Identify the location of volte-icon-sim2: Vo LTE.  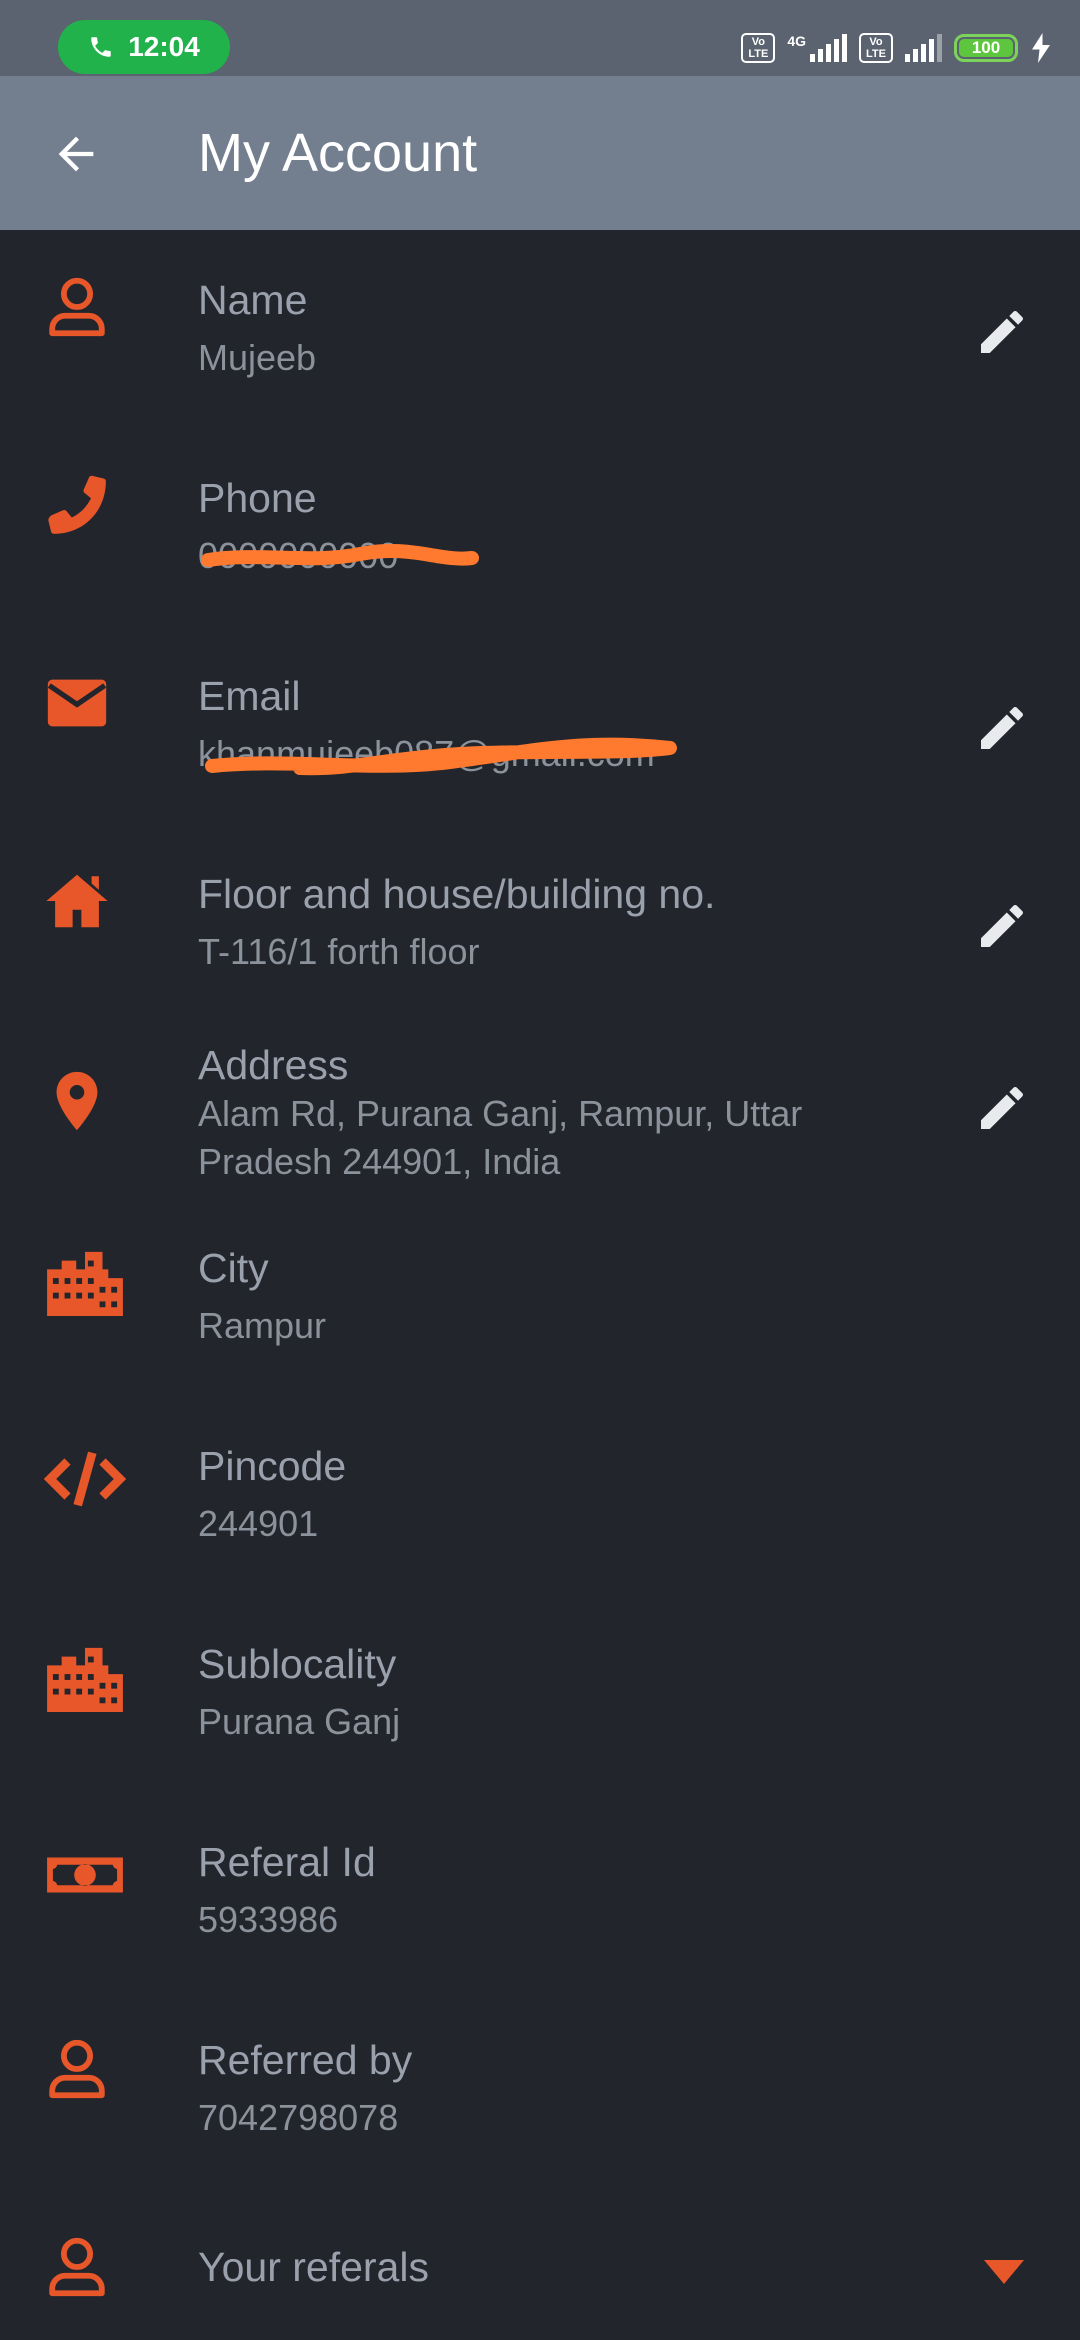
(876, 48).